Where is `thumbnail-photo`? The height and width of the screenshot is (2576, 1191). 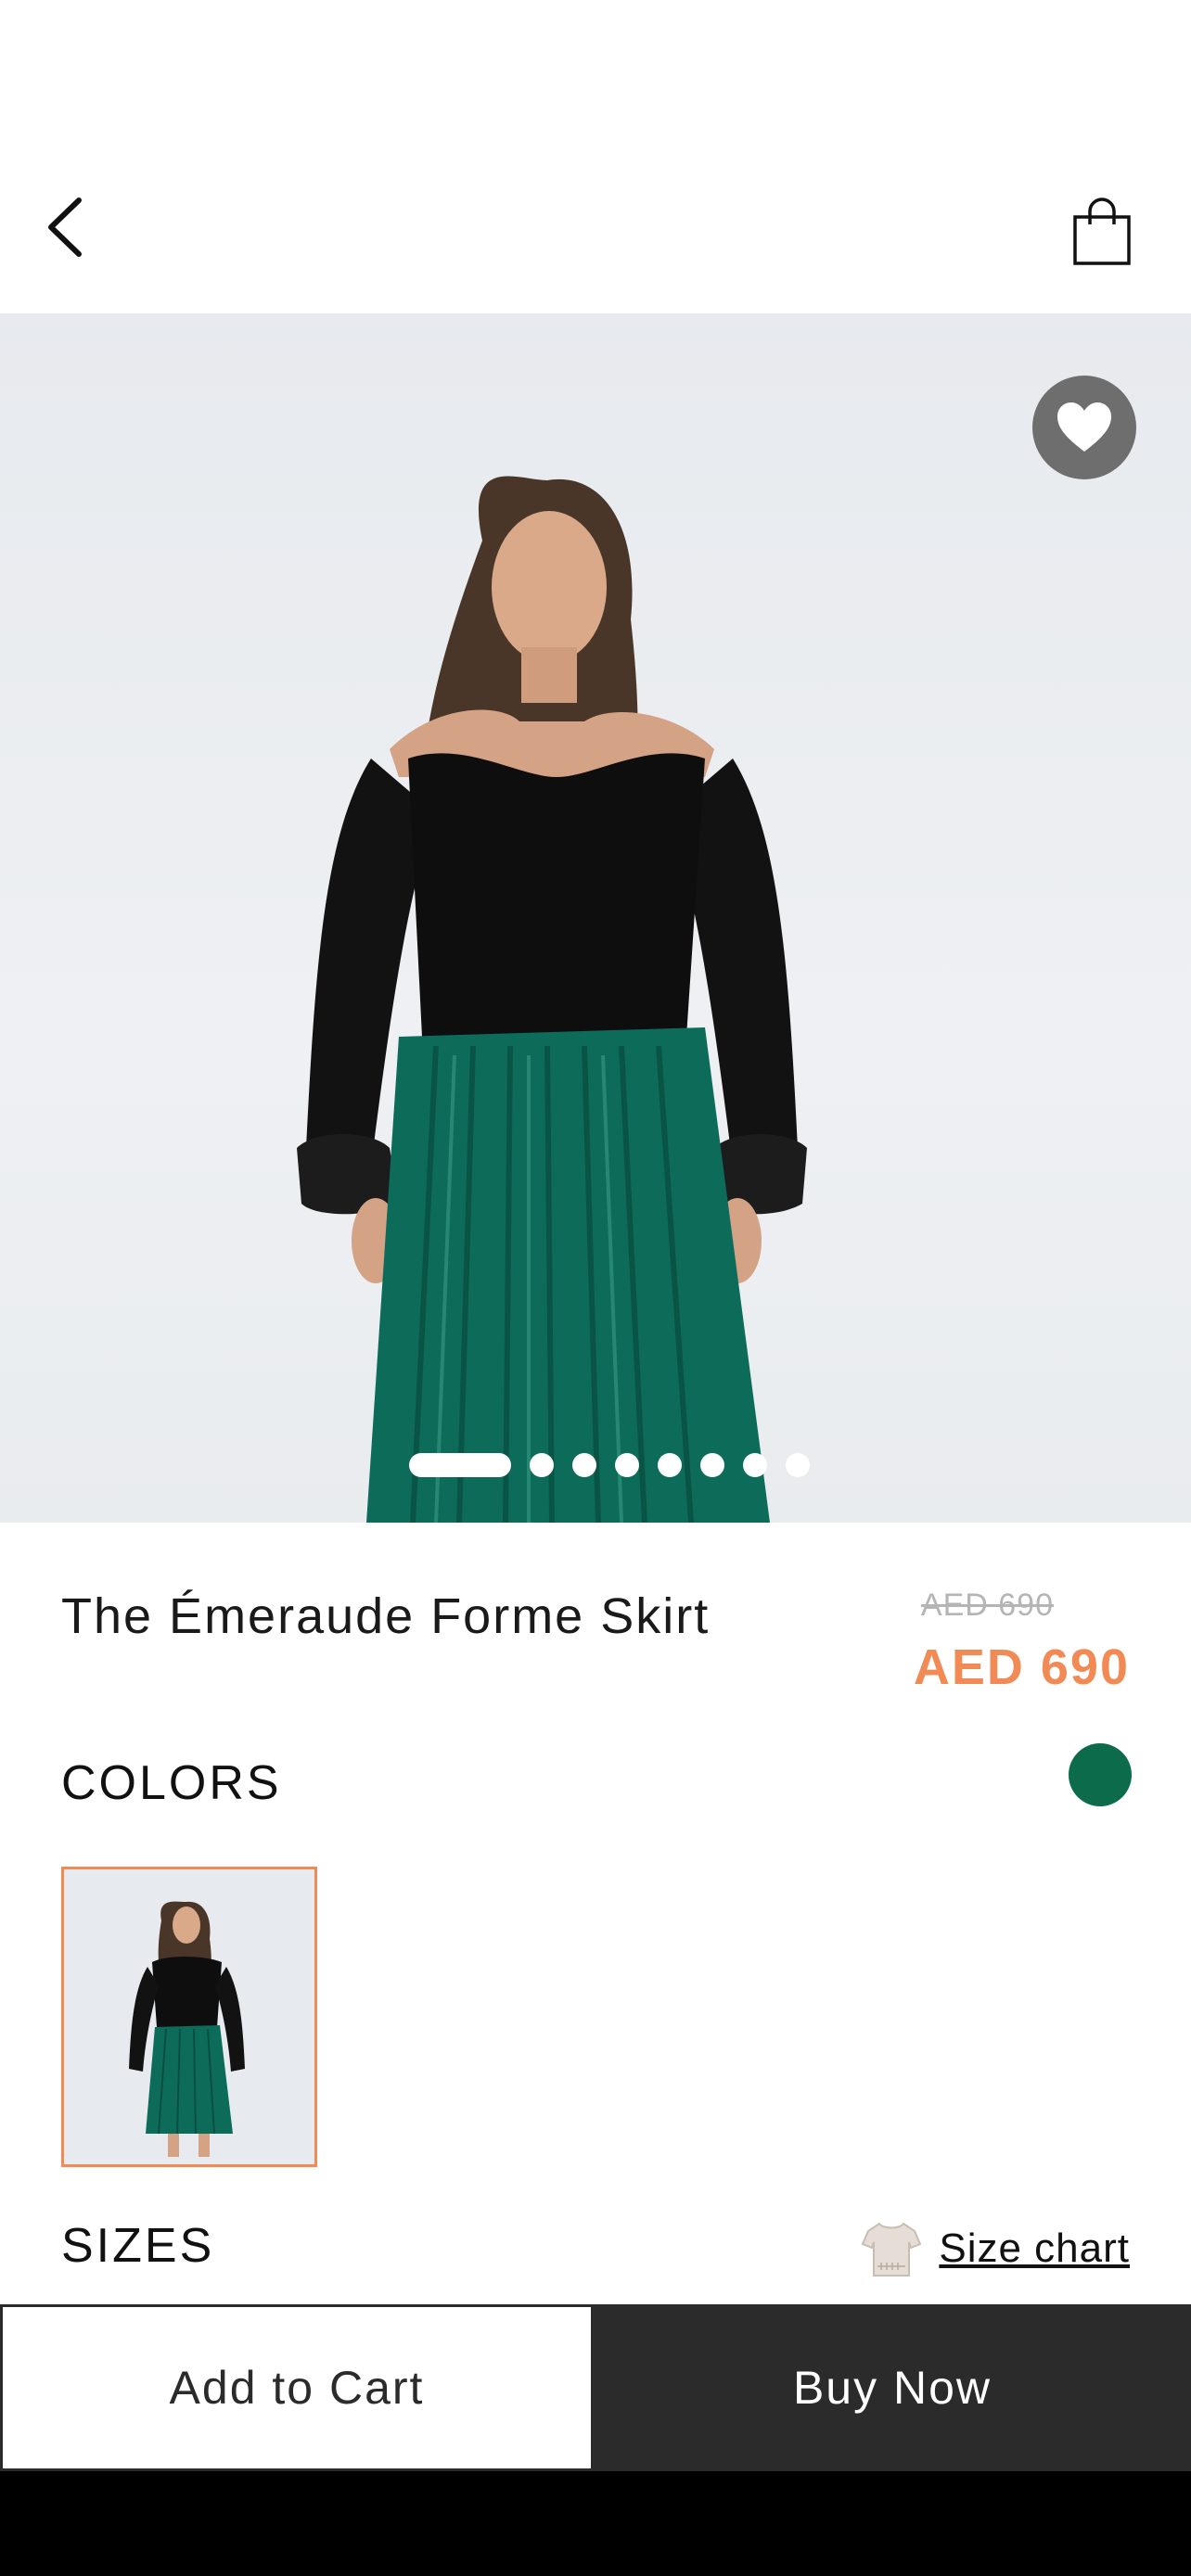
thumbnail-photo is located at coordinates (189, 2017).